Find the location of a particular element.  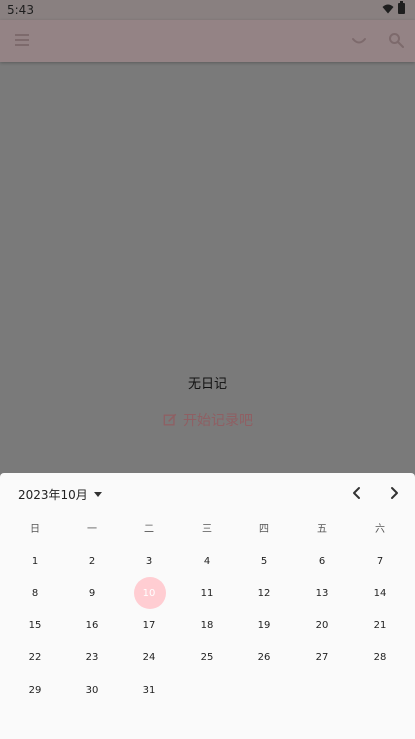

day-cell: 30 is located at coordinates (92, 691).